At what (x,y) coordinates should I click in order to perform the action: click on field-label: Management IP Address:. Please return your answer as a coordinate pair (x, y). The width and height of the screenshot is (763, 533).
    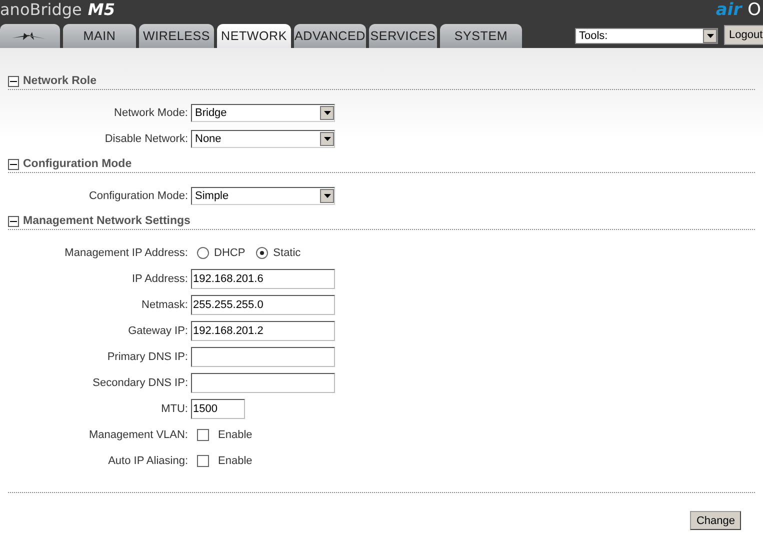
    Looking at the image, I should click on (126, 253).